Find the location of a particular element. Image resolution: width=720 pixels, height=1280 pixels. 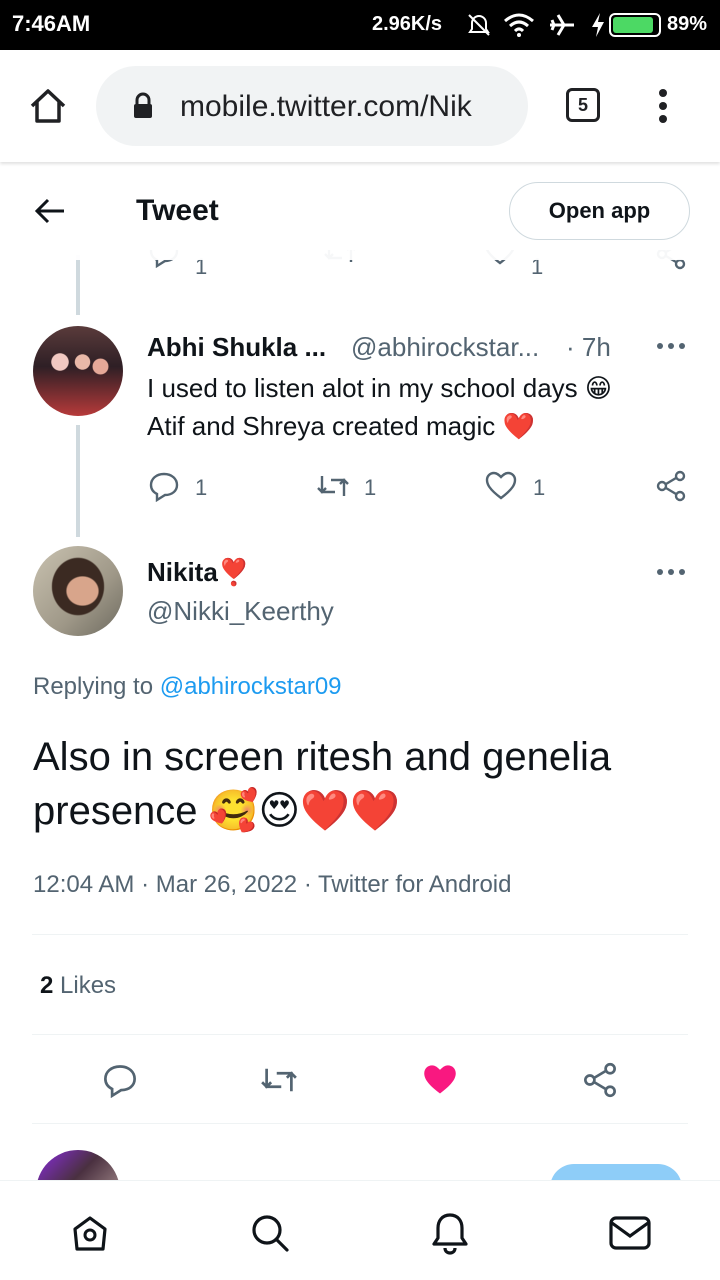

author-handle: @Nikki_Keerthy is located at coordinates (240, 611).